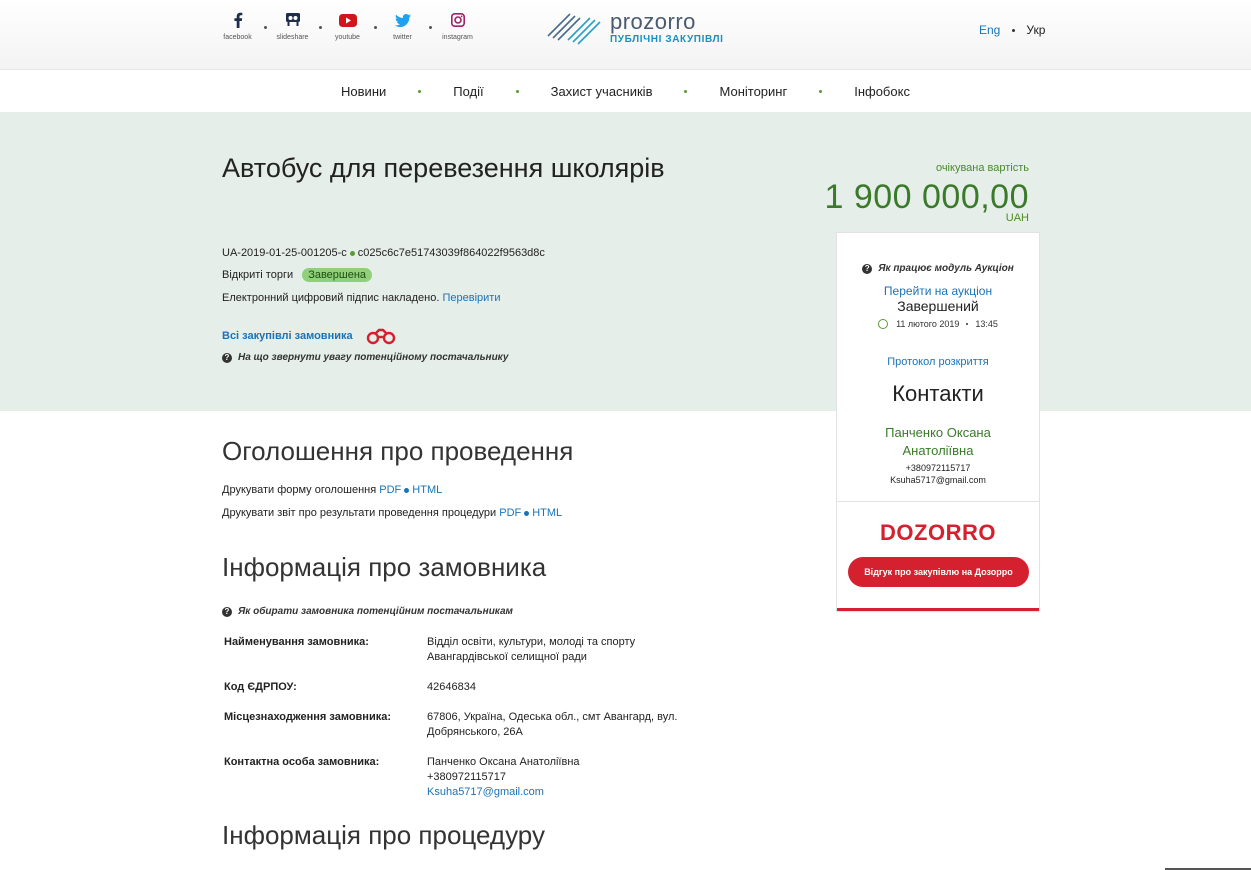 The height and width of the screenshot is (870, 1251). I want to click on social-slideshare: slideshare, so click(292, 26).